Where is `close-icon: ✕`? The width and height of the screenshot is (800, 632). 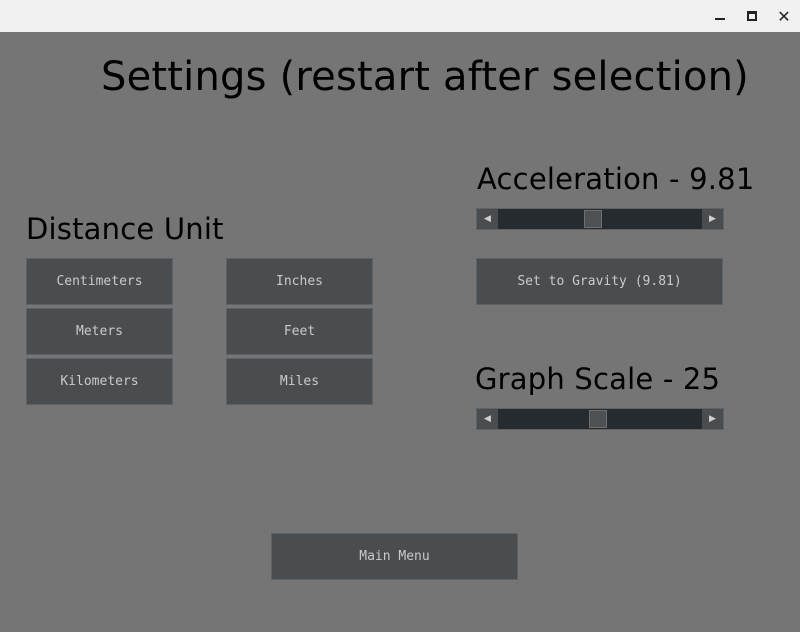
close-icon: ✕ is located at coordinates (784, 16).